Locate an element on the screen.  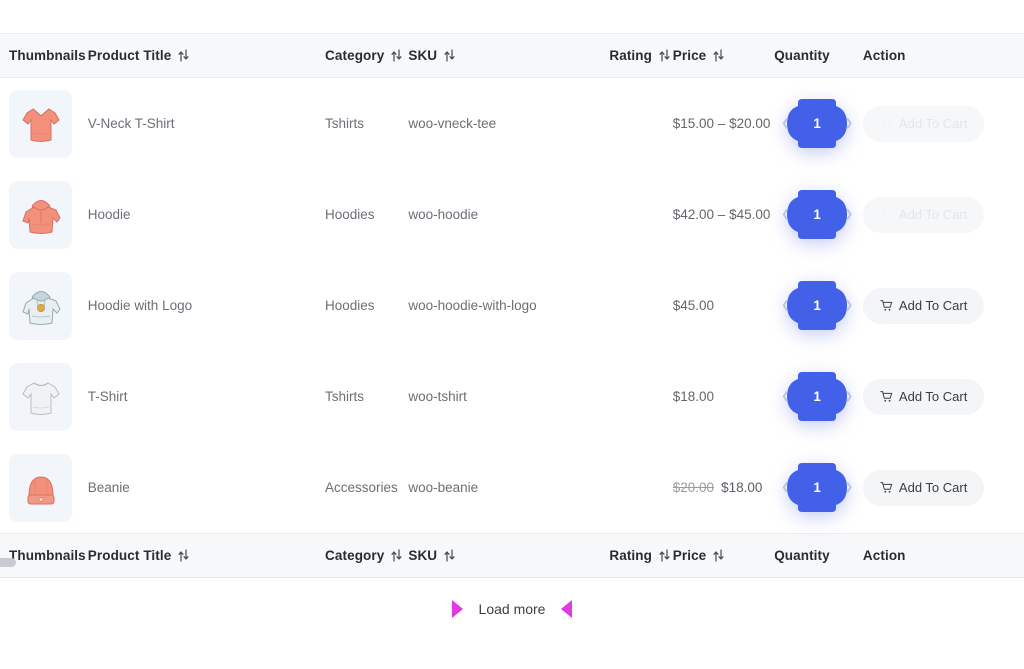
column-header-thumbnails: Thumbnails is located at coordinates (44, 55).